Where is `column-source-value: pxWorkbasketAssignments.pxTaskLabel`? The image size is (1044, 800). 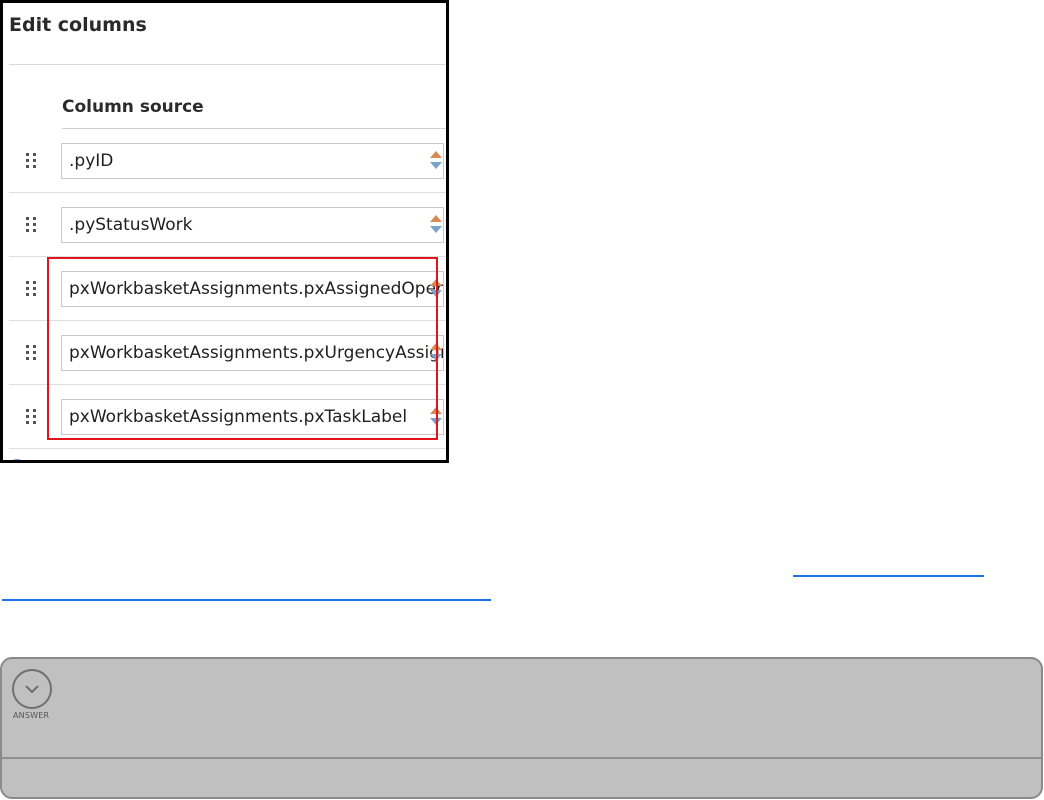 column-source-value: pxWorkbasketAssignments.pxTaskLabel is located at coordinates (238, 417).